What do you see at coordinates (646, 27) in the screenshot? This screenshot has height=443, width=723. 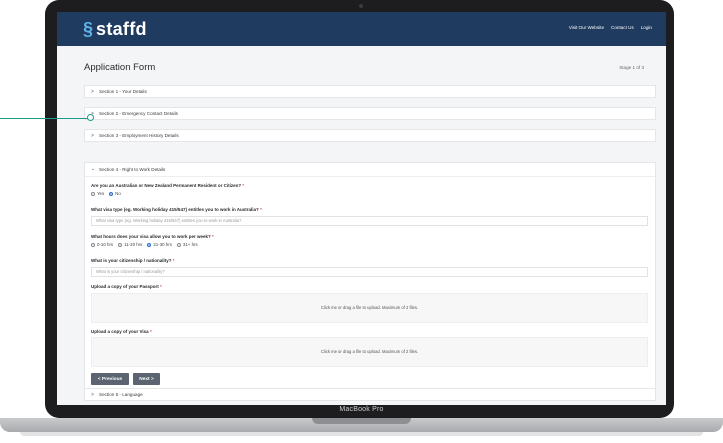 I see `nav-link-login: Login` at bounding box center [646, 27].